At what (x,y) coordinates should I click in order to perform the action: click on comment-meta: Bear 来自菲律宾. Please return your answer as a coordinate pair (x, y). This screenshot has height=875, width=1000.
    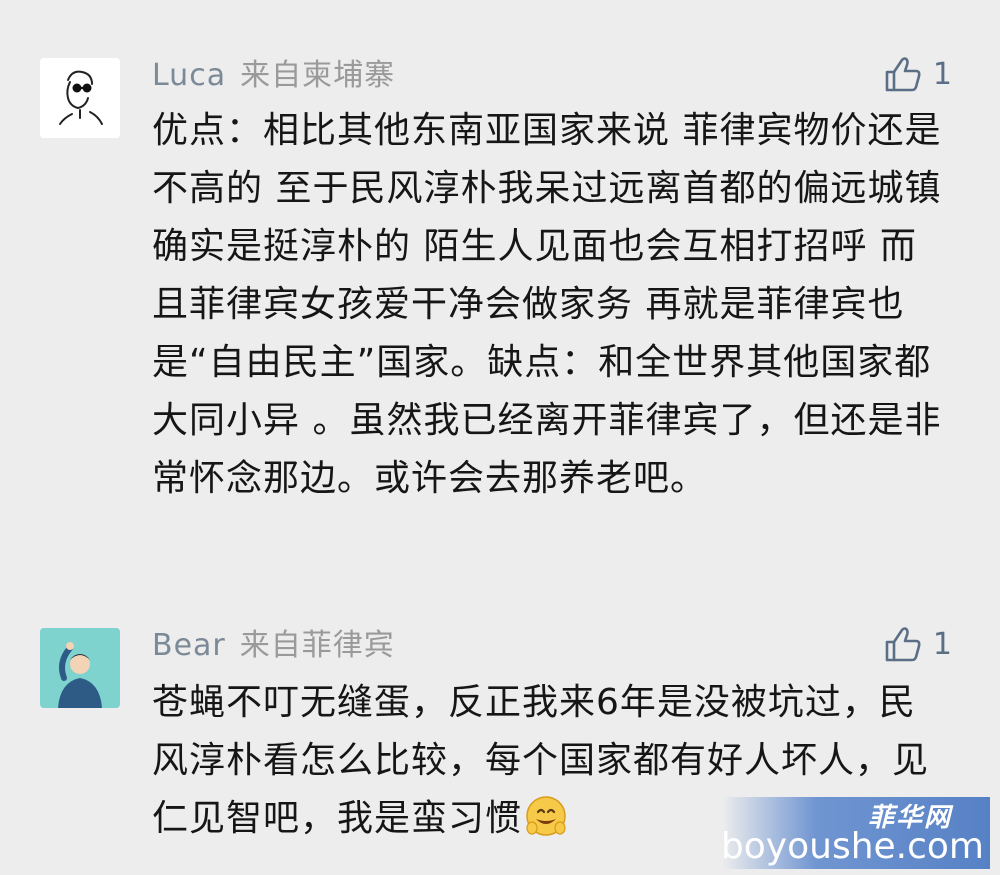
    Looking at the image, I should click on (273, 646).